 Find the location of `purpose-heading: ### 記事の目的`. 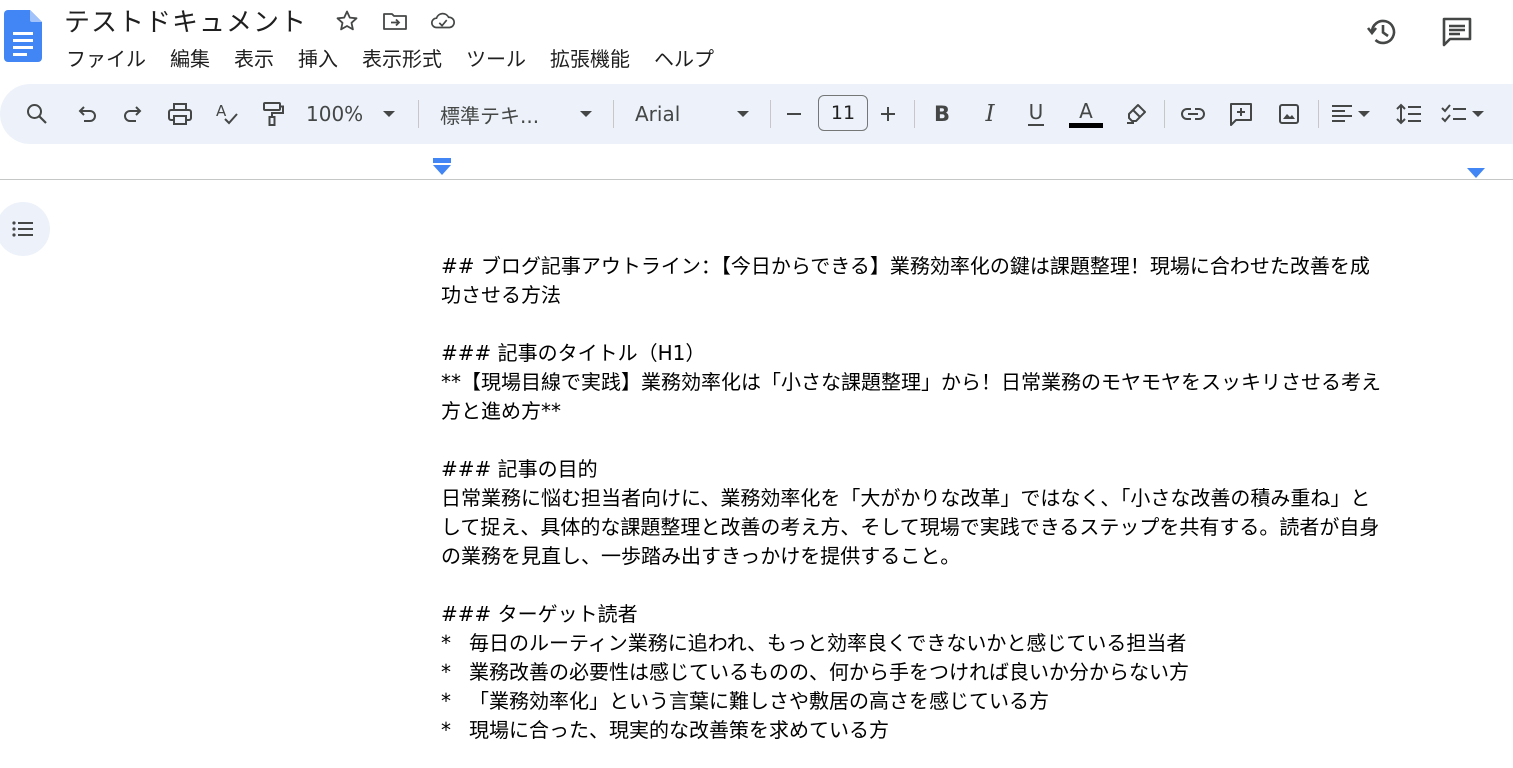

purpose-heading: ### 記事の目的 is located at coordinates (519, 469).